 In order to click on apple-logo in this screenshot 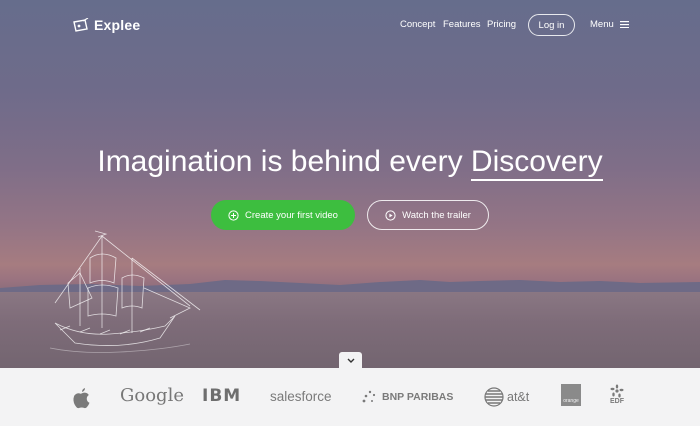, I will do `click(81, 398)`.